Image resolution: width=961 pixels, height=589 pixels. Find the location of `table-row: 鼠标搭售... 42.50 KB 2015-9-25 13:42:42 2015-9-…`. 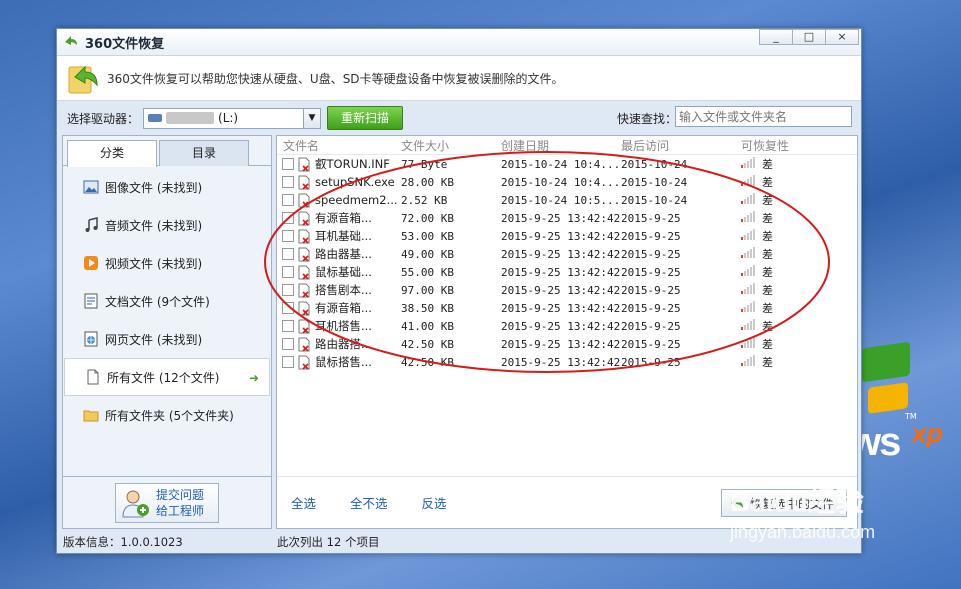

table-row: 鼠标搭售... 42.50 KB 2015-9-25 13:42:42 2015-9-… is located at coordinates (567, 362).